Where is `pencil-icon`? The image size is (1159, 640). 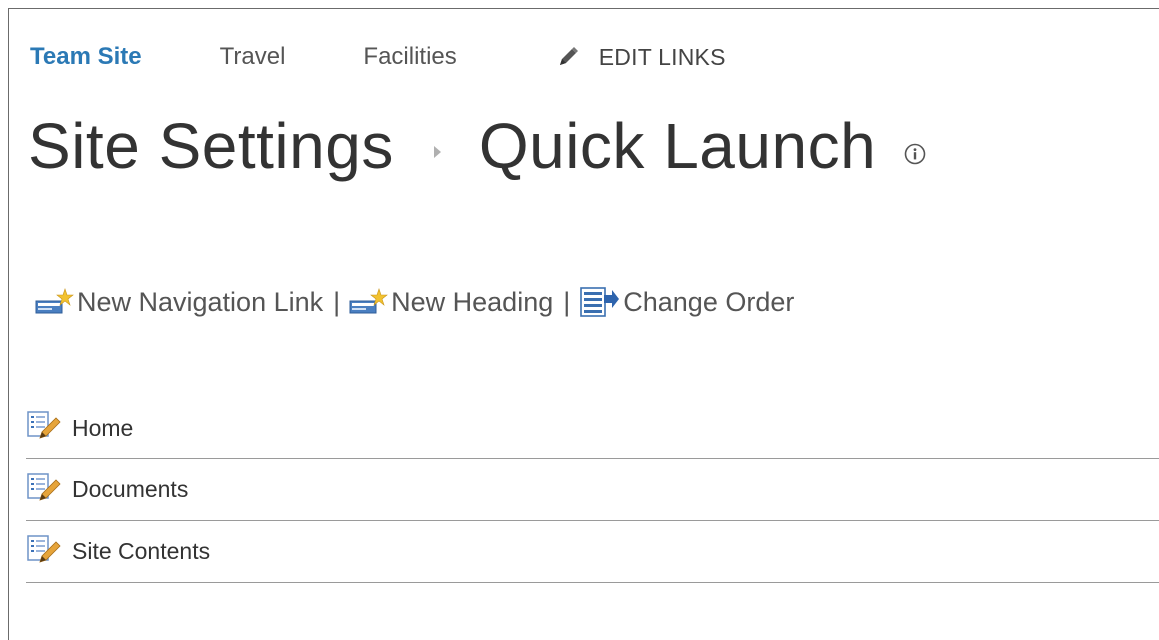
pencil-icon is located at coordinates (568, 56).